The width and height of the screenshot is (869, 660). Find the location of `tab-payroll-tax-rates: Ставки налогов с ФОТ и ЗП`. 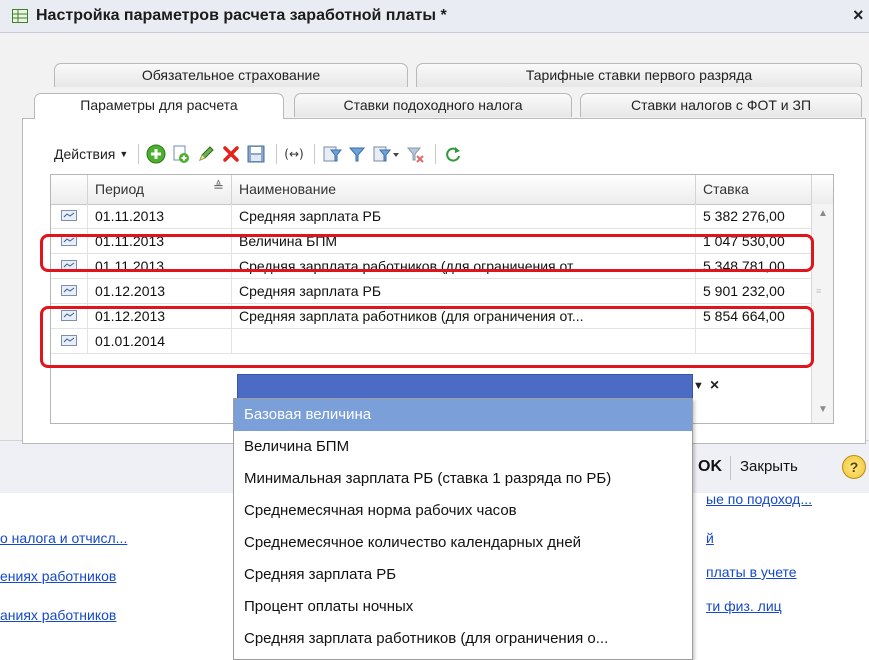

tab-payroll-tax-rates: Ставки налогов с ФОТ и ЗП is located at coordinates (721, 105).